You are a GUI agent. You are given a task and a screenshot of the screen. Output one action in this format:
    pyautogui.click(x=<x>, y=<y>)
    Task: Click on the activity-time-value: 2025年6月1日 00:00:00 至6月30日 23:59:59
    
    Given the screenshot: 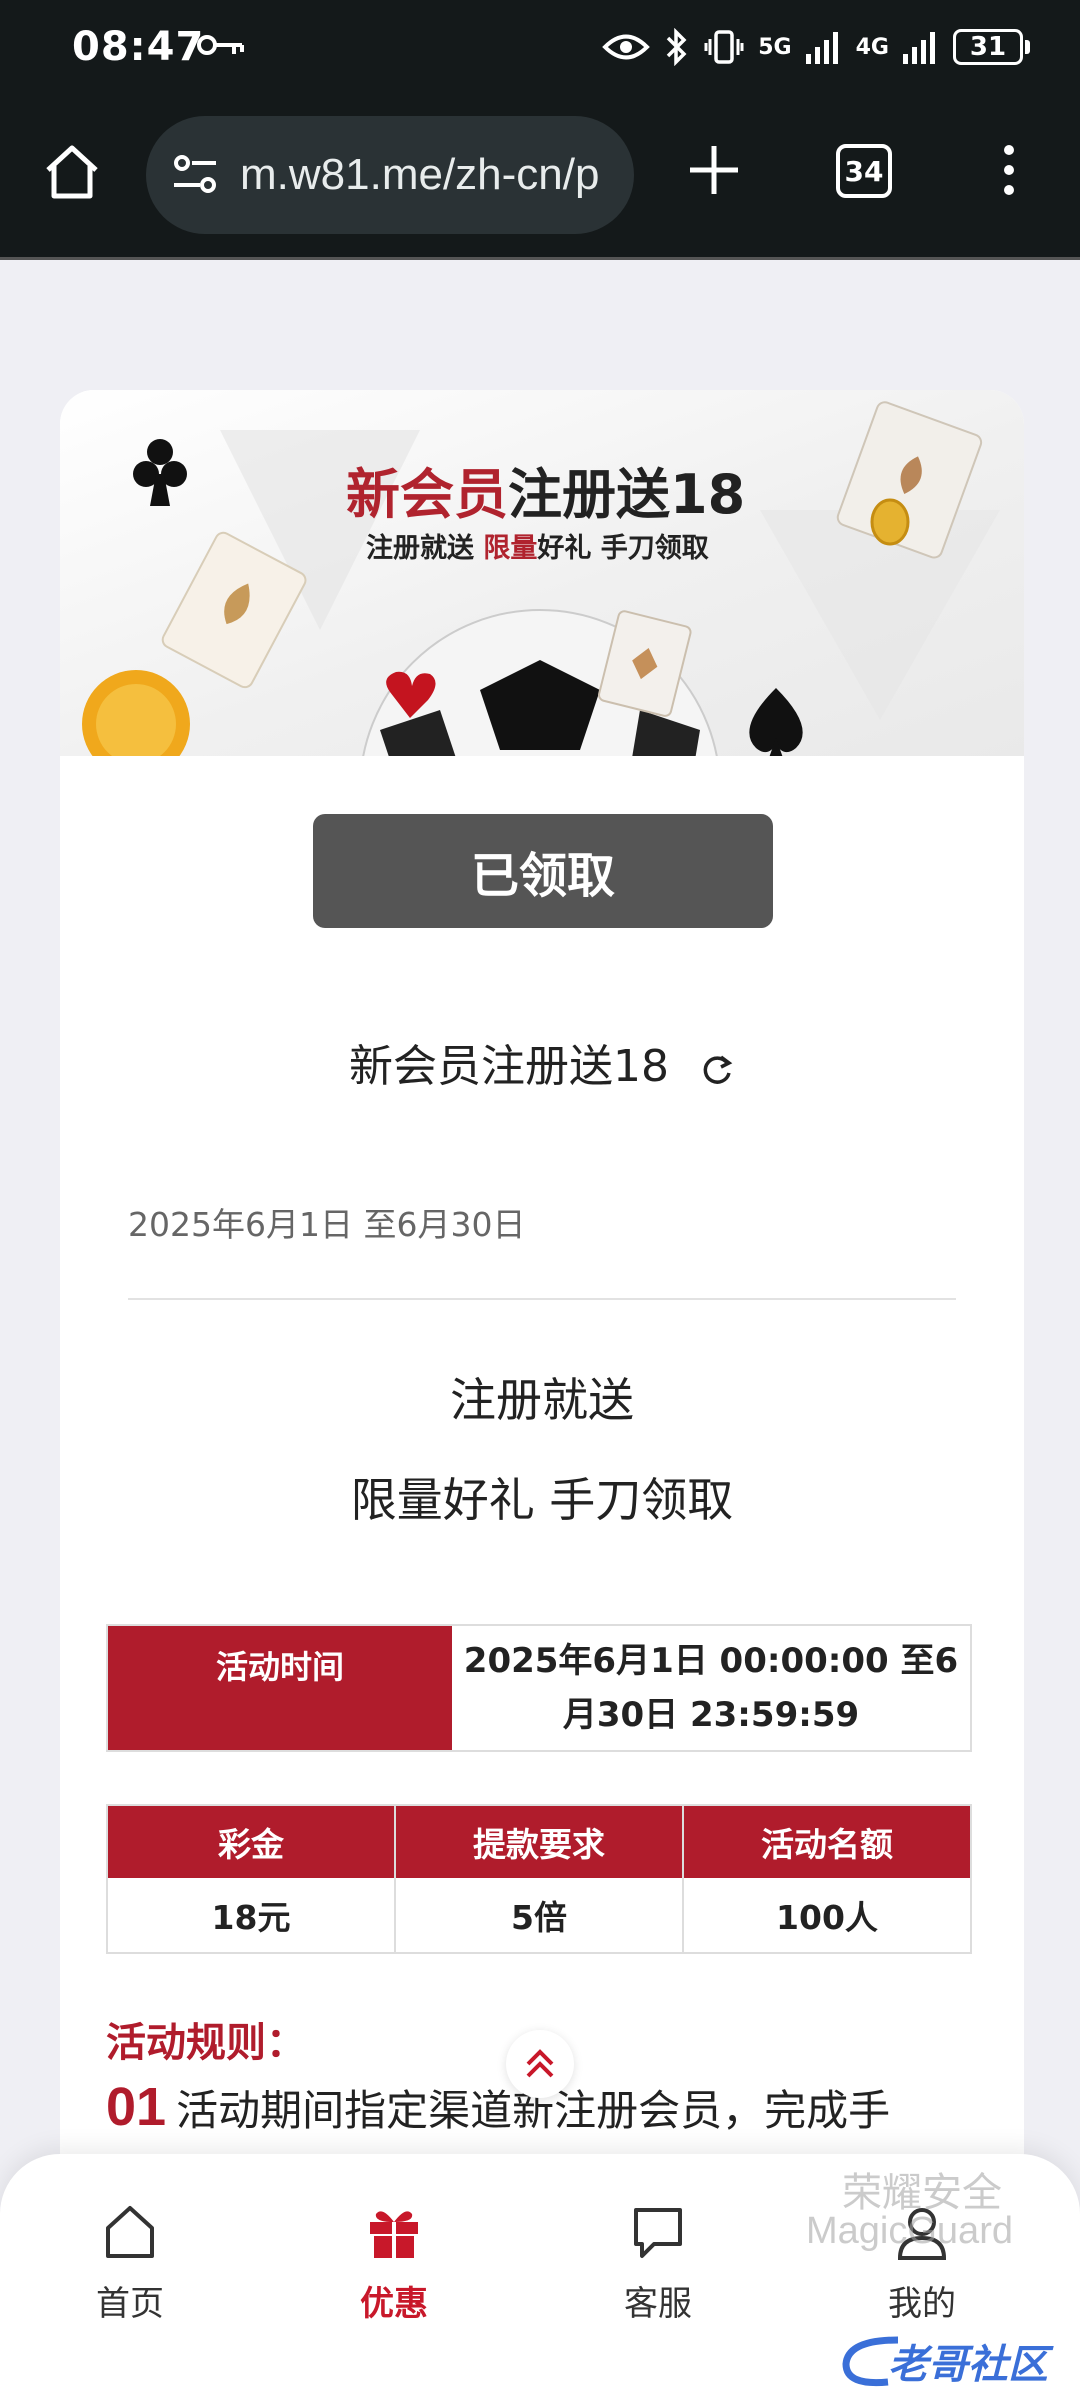 What is the action you would take?
    pyautogui.click(x=711, y=1688)
    